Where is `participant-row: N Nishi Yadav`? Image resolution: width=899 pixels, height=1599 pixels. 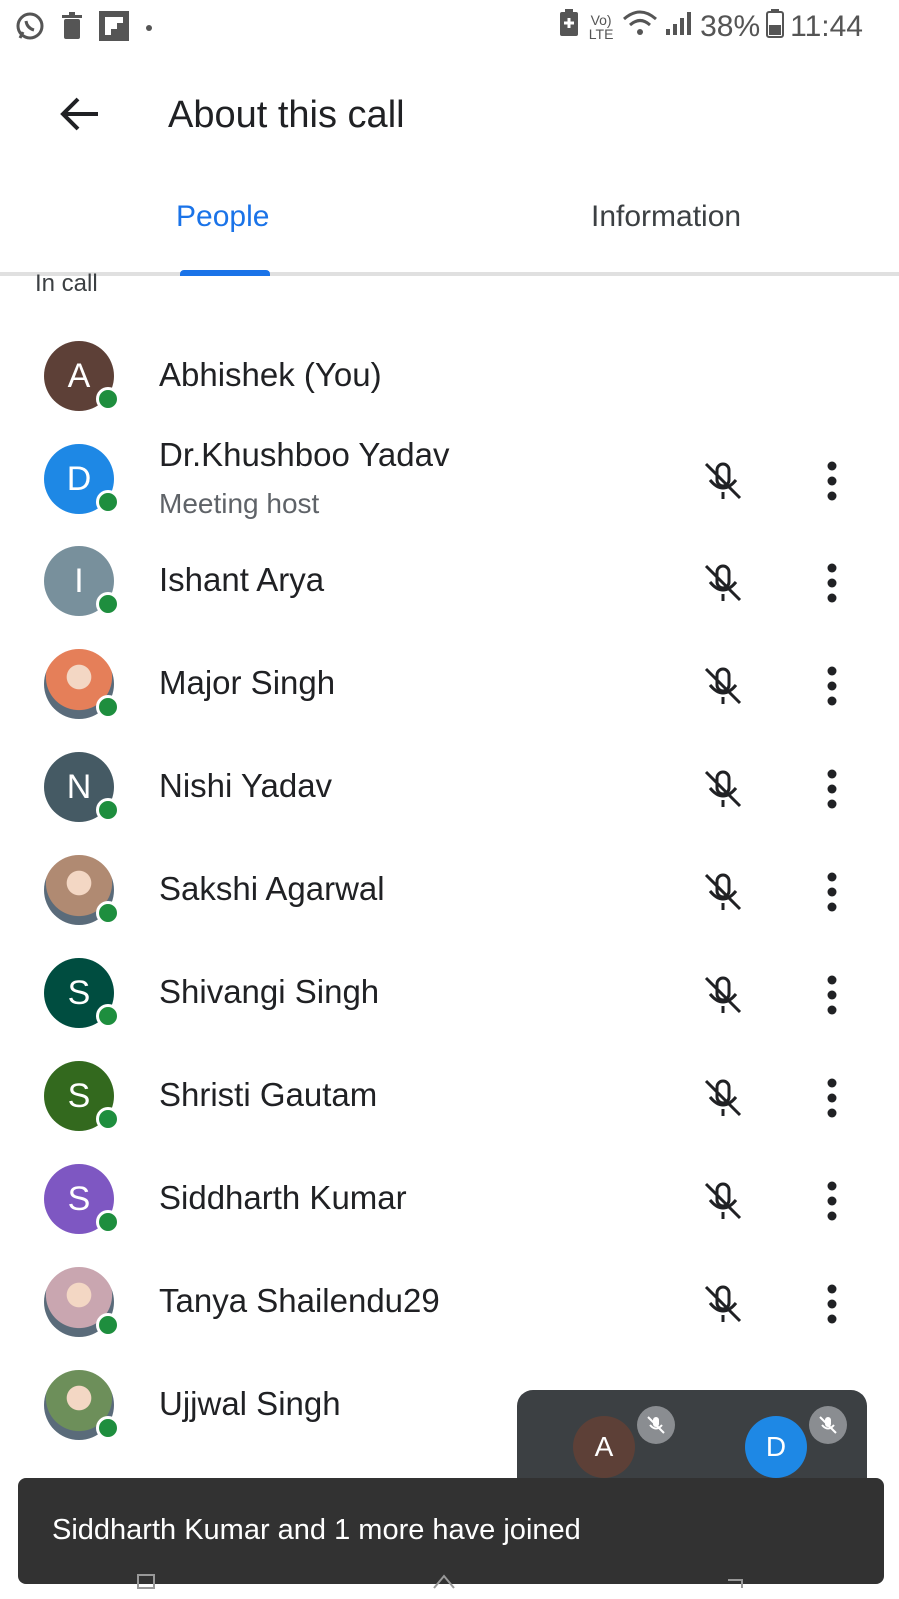
participant-row: N Nishi Yadav is located at coordinates (449, 786).